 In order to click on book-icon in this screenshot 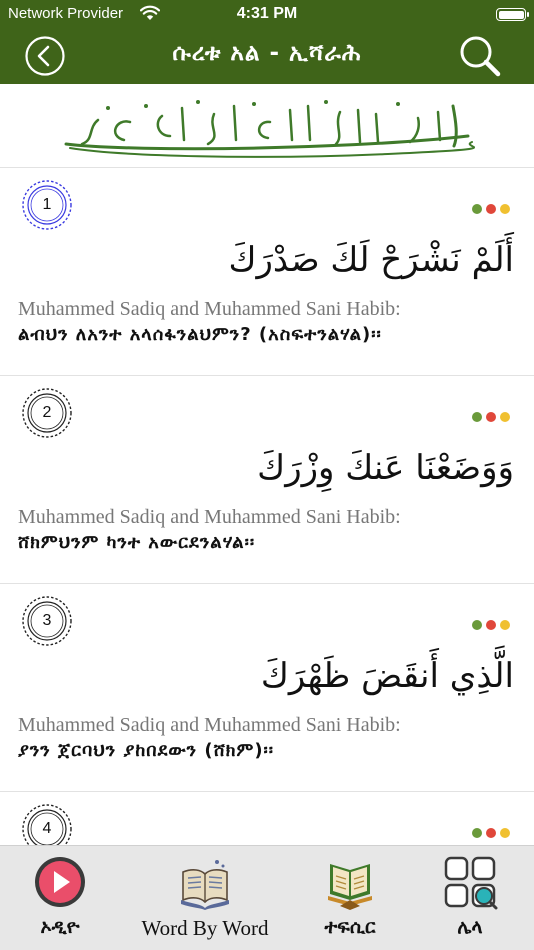, I will do `click(205, 885)`.